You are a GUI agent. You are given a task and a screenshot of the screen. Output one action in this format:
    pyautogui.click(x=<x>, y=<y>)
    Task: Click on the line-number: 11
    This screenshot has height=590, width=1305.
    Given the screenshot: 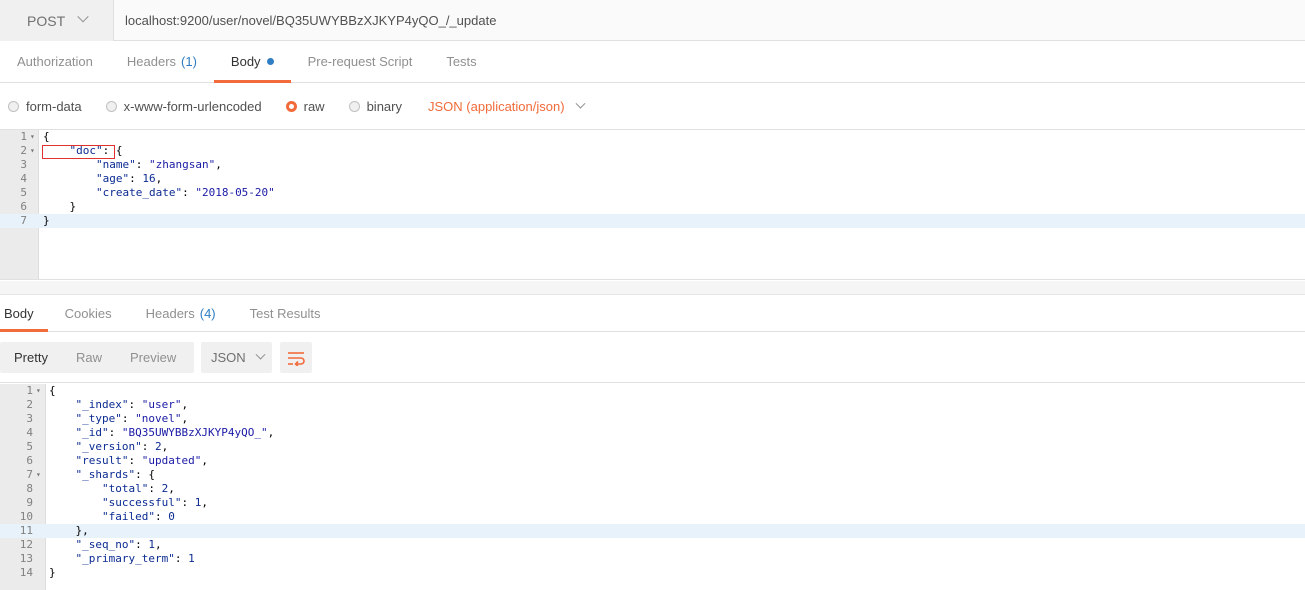 What is the action you would take?
    pyautogui.click(x=26, y=530)
    